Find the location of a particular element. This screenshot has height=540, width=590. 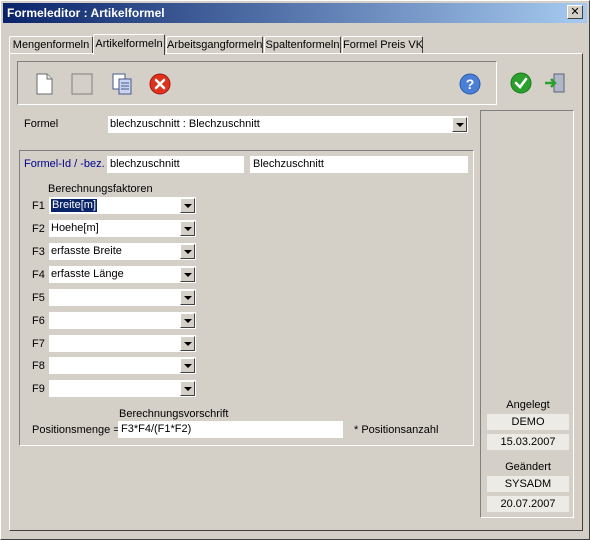

berechnungsvorschrift-header: Berechnungsvorschrift is located at coordinates (174, 414).